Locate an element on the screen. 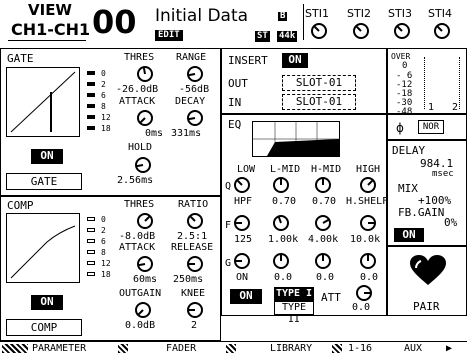  eq-hmid-g-knob is located at coordinates (323, 261).